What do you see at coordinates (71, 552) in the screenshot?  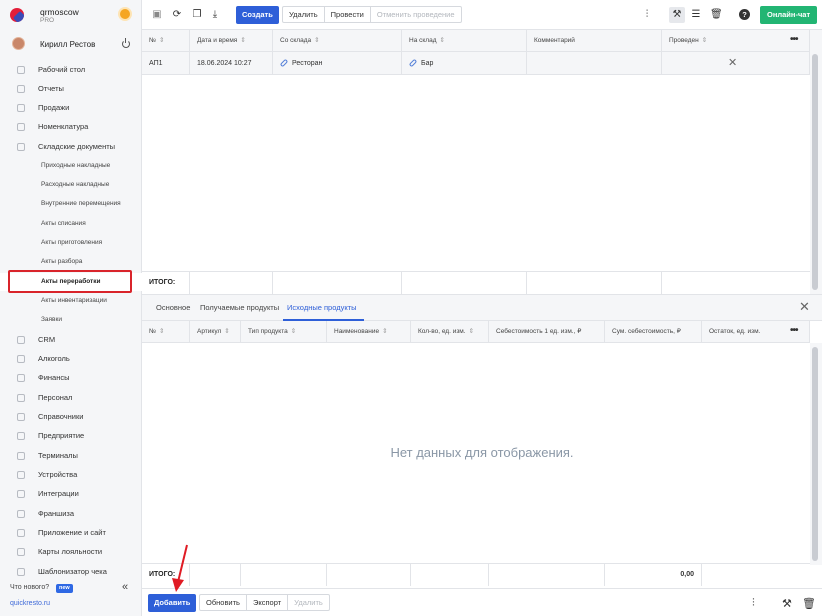 I see `sidebar-item-loyalty-cards: Карты лояльности` at bounding box center [71, 552].